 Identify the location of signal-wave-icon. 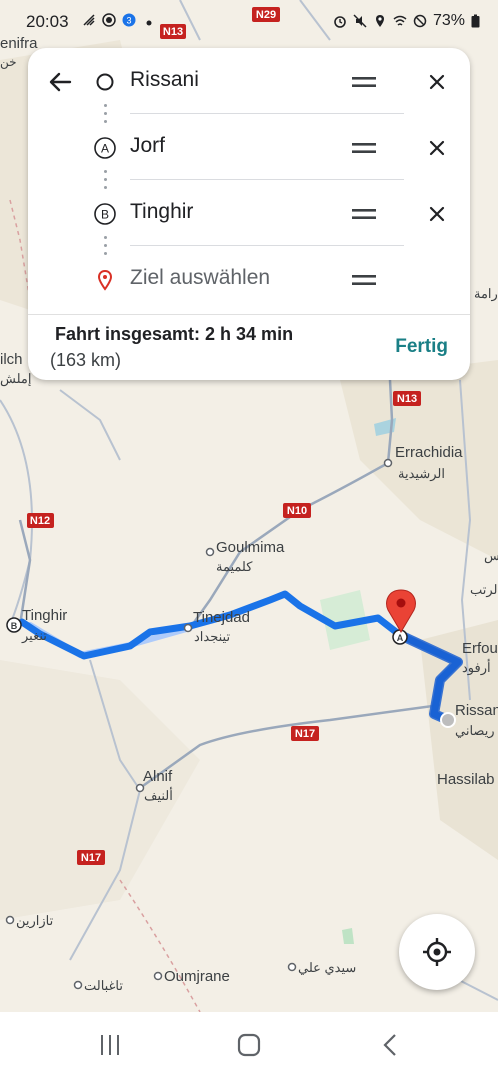
(89, 20).